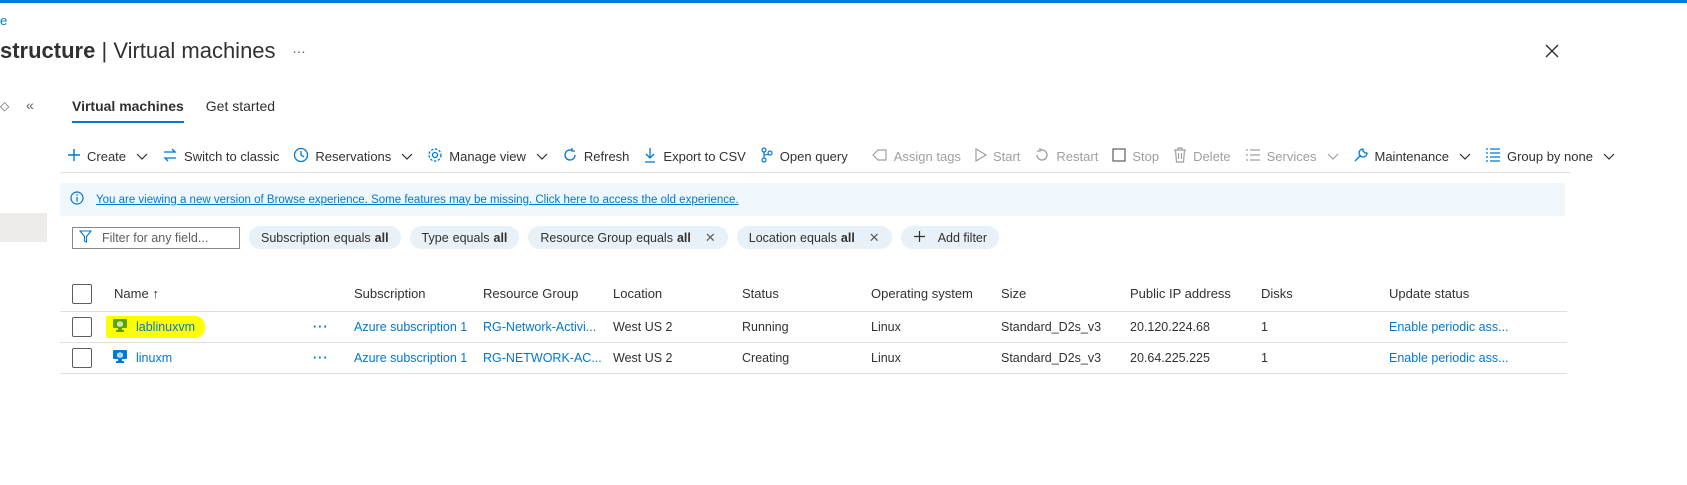 This screenshot has width=1687, height=485. I want to click on disks-cell: 1, so click(1264, 327).